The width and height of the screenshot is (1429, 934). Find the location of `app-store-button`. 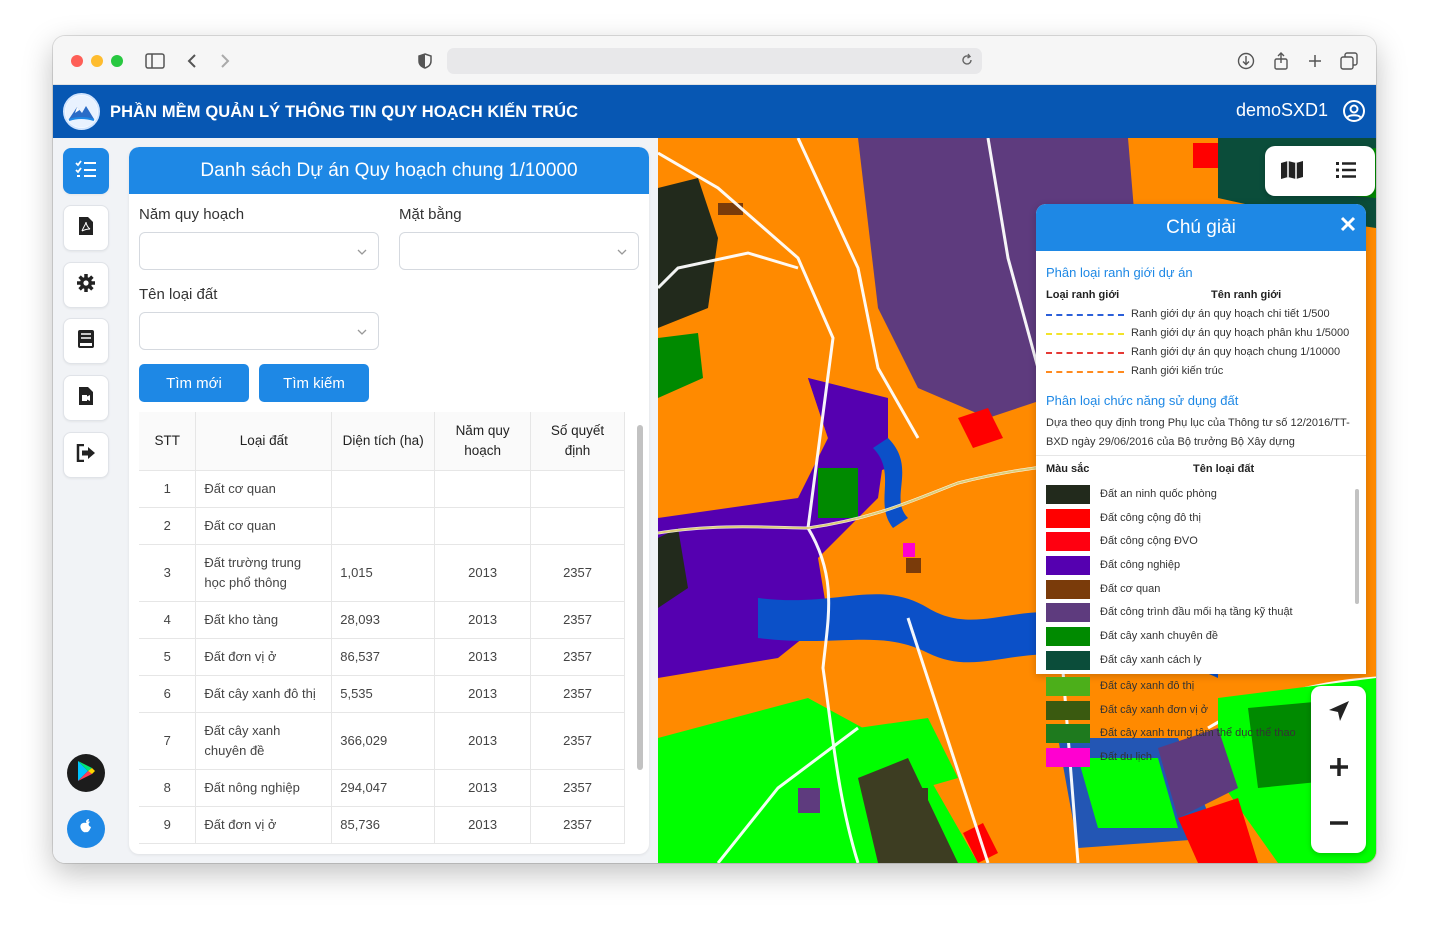

app-store-button is located at coordinates (86, 829).